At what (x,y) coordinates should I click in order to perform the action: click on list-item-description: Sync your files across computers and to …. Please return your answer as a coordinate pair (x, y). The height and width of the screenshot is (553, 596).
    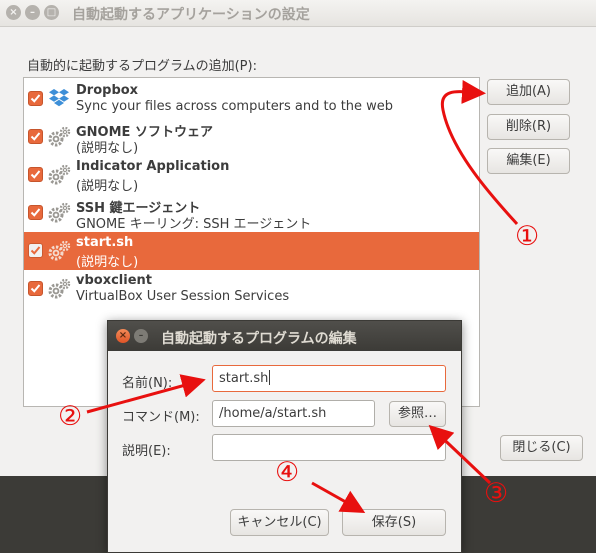
    Looking at the image, I should click on (235, 106).